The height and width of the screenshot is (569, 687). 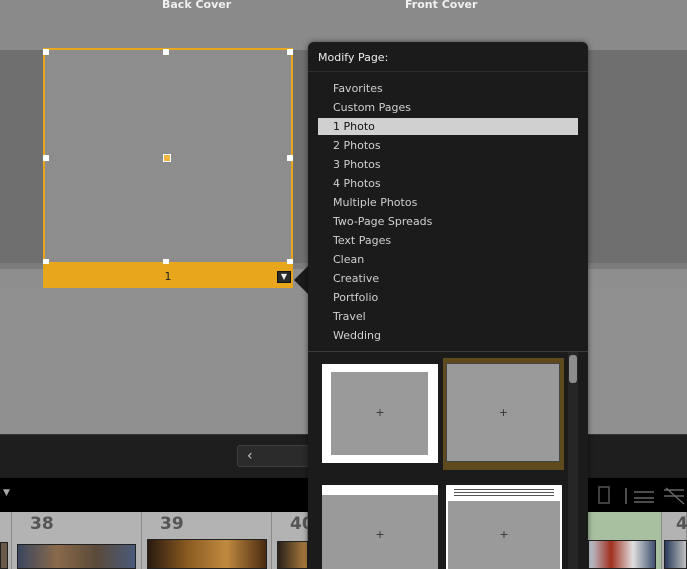 What do you see at coordinates (681, 524) in the screenshot?
I see `film-number: 4` at bounding box center [681, 524].